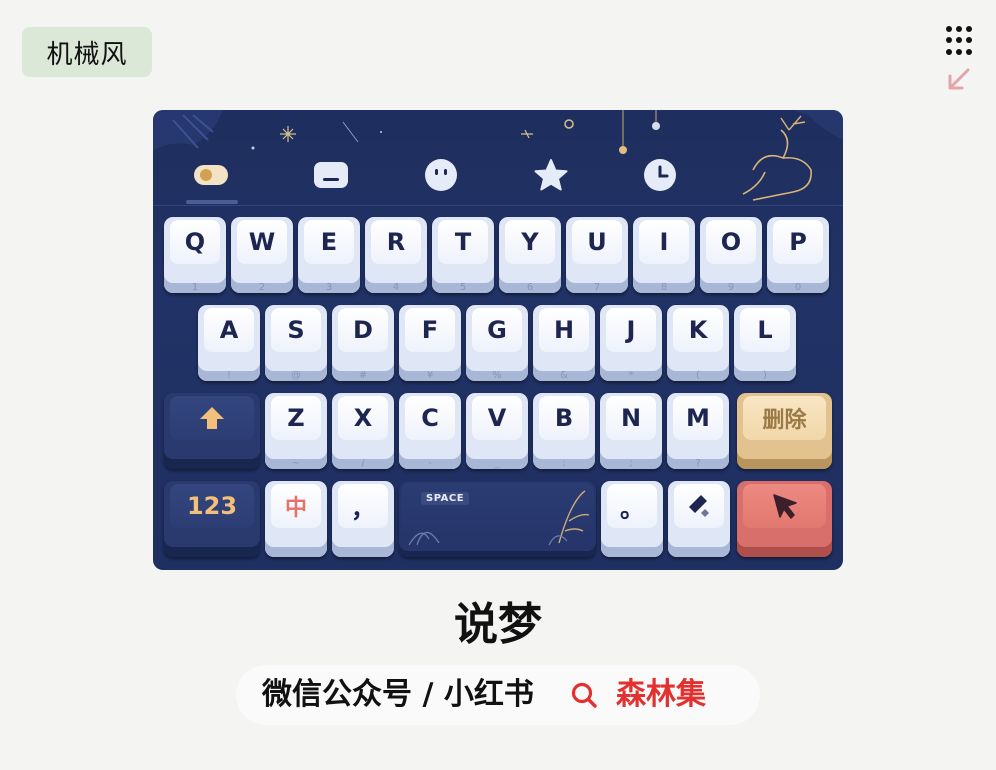 This screenshot has width=996, height=770. I want to click on toggle-icon, so click(211, 175).